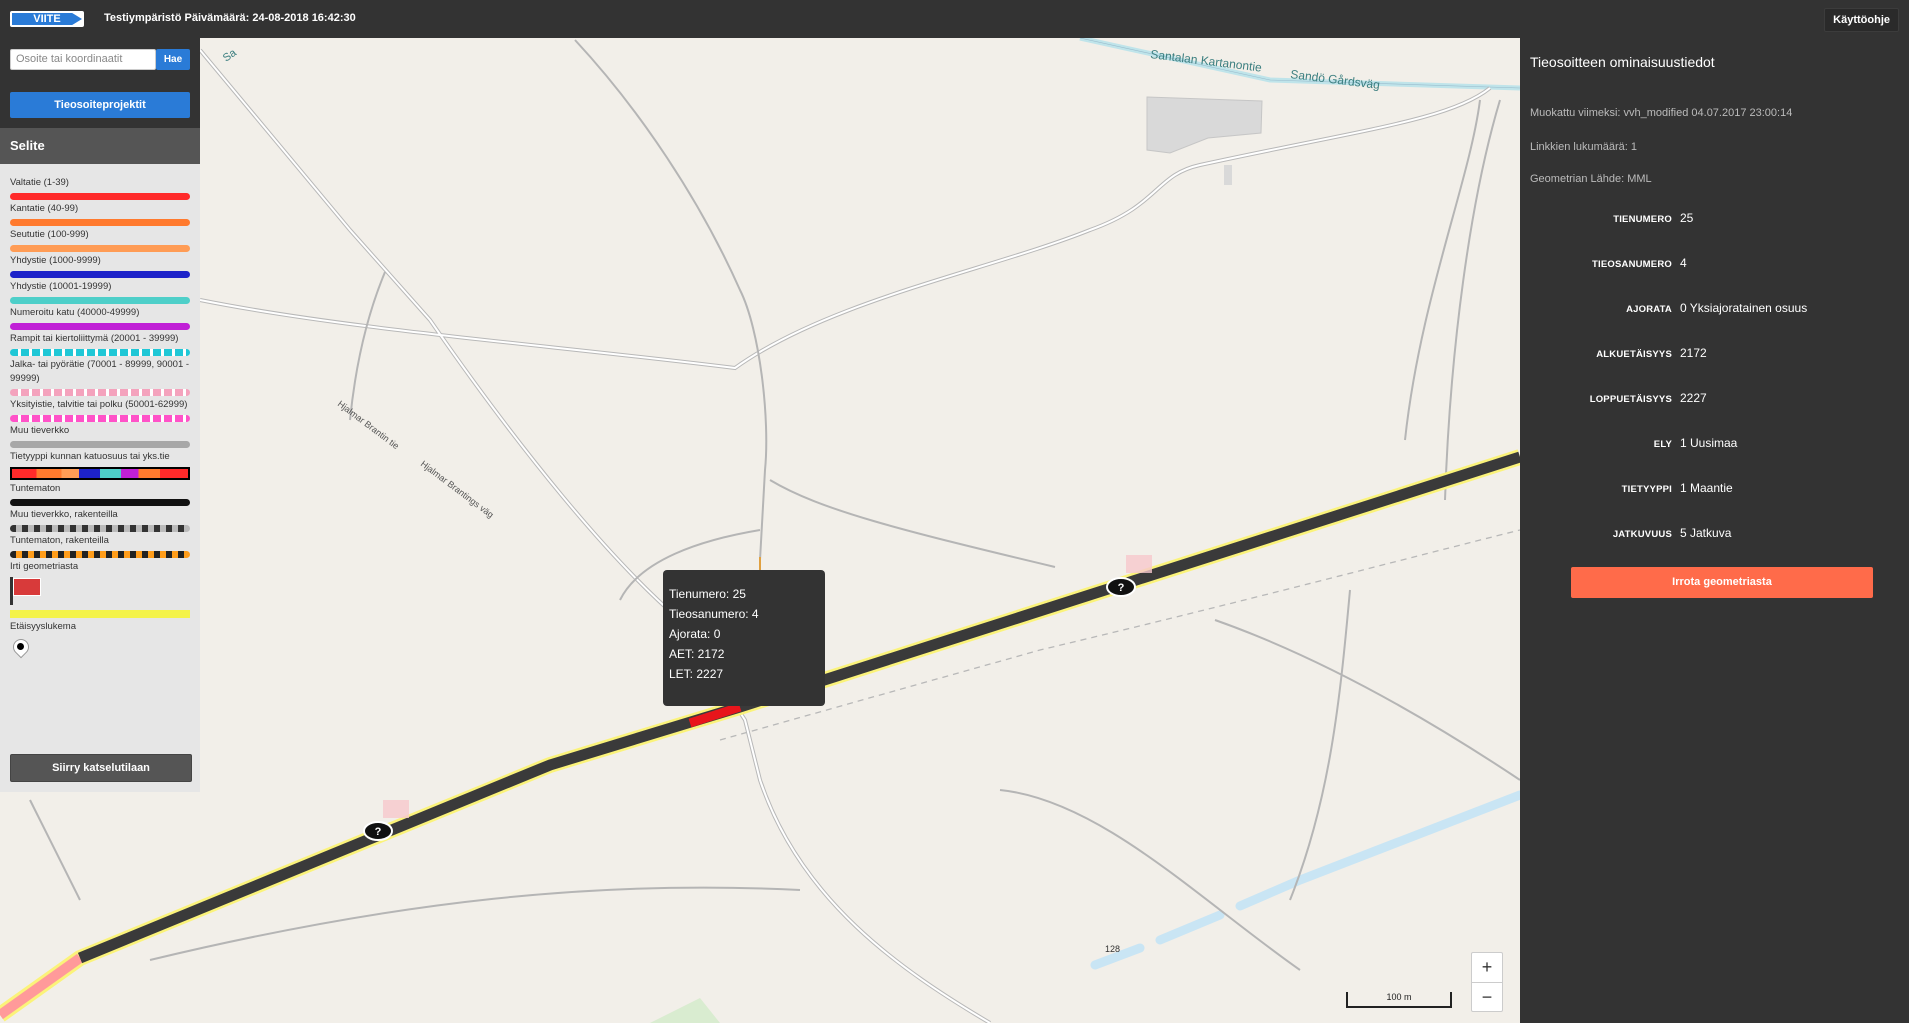 The image size is (1909, 1023). What do you see at coordinates (685, 1010) in the screenshot?
I see `park-area` at bounding box center [685, 1010].